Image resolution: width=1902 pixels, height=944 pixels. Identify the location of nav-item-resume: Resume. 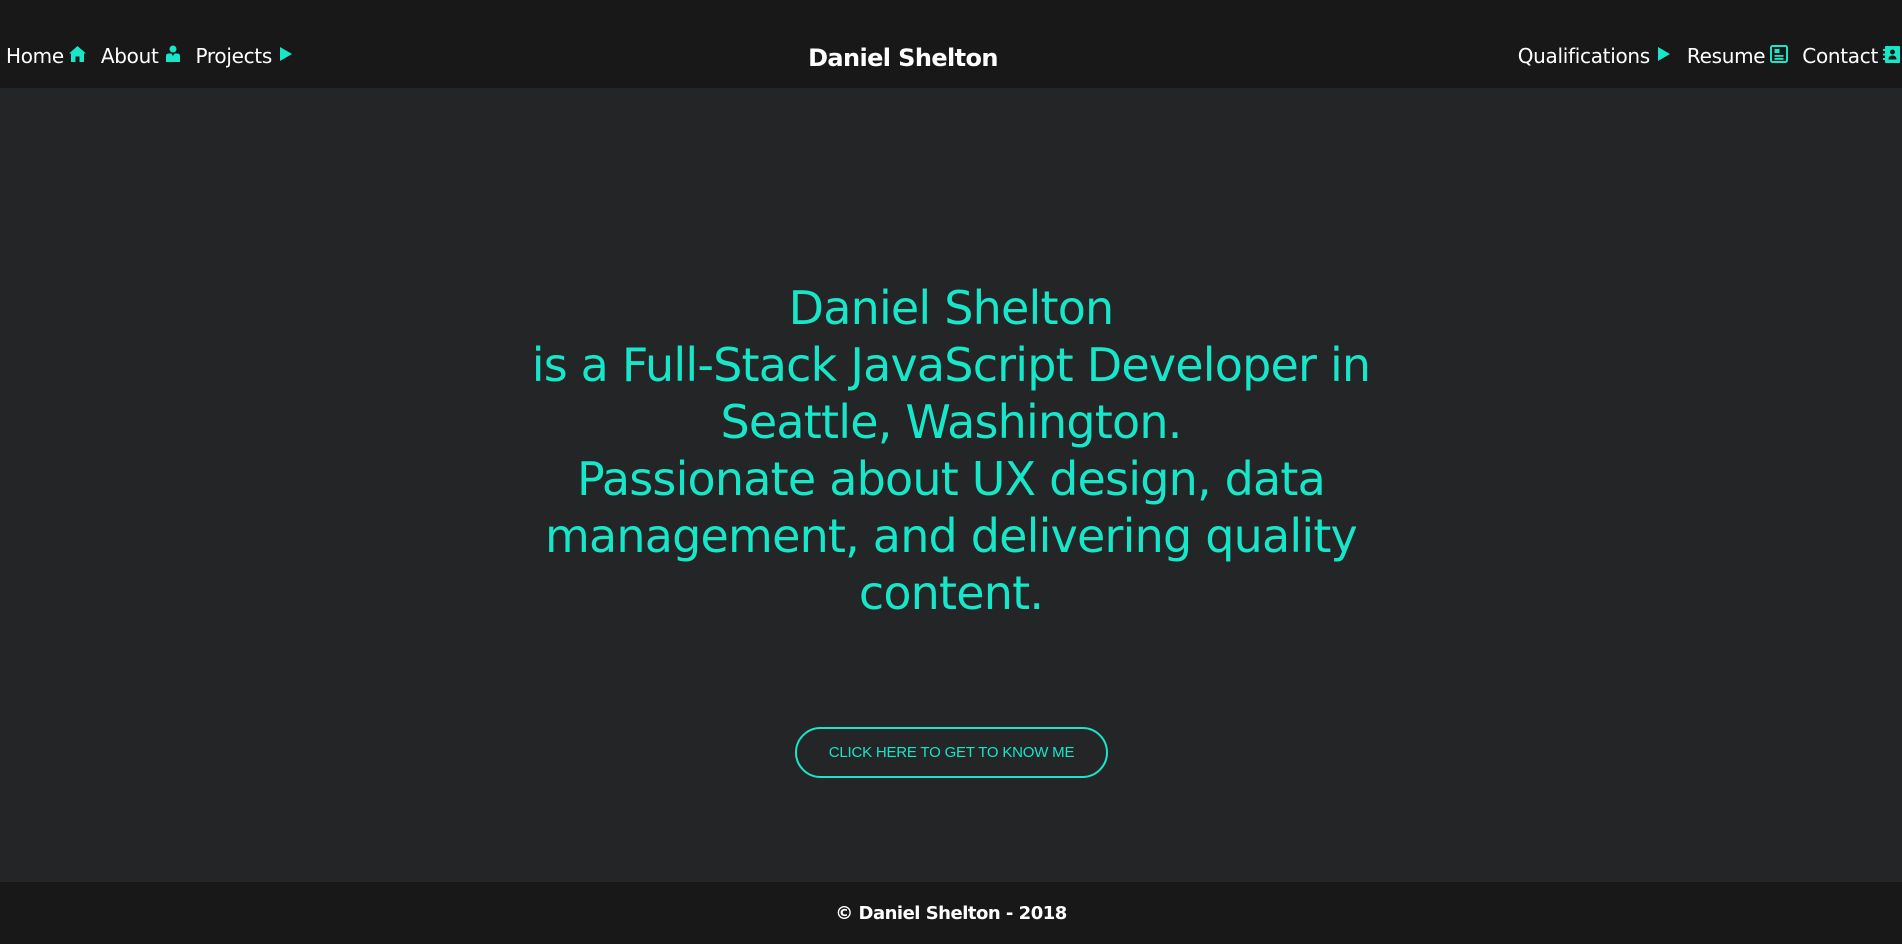
(1738, 56).